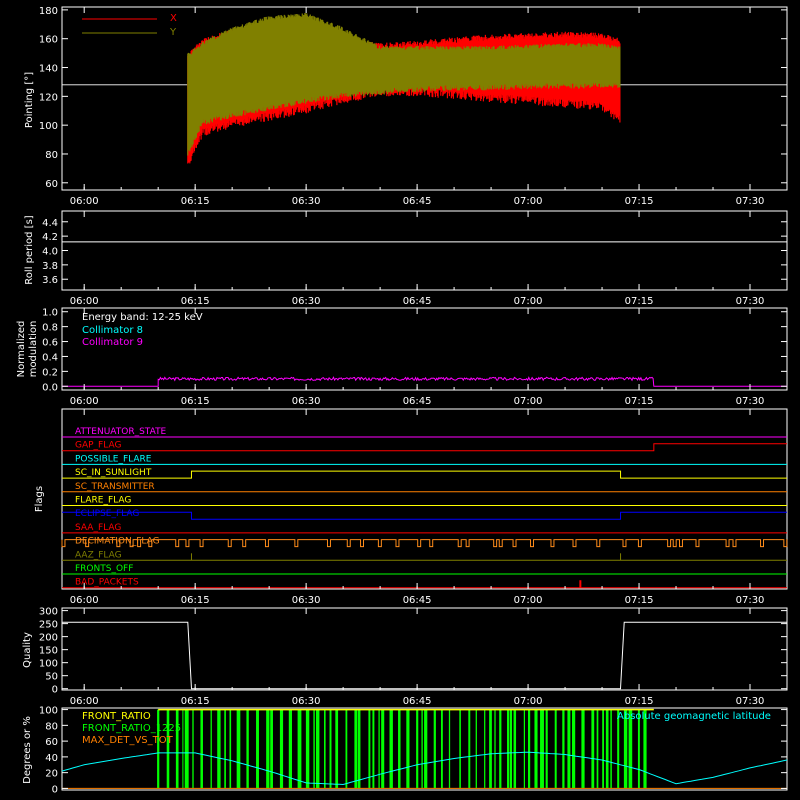 The height and width of the screenshot is (800, 800). What do you see at coordinates (131, 728) in the screenshot?
I see `legend-front-ratio-1225: FRONT_RATIO_1225` at bounding box center [131, 728].